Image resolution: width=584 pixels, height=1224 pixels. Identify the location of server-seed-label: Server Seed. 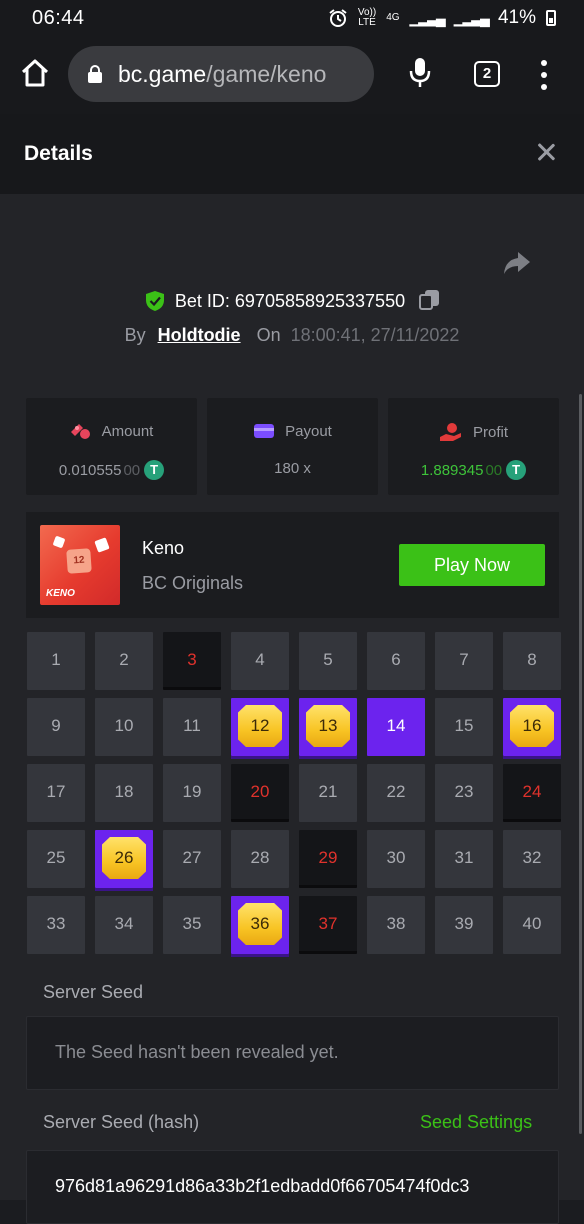
(93, 992).